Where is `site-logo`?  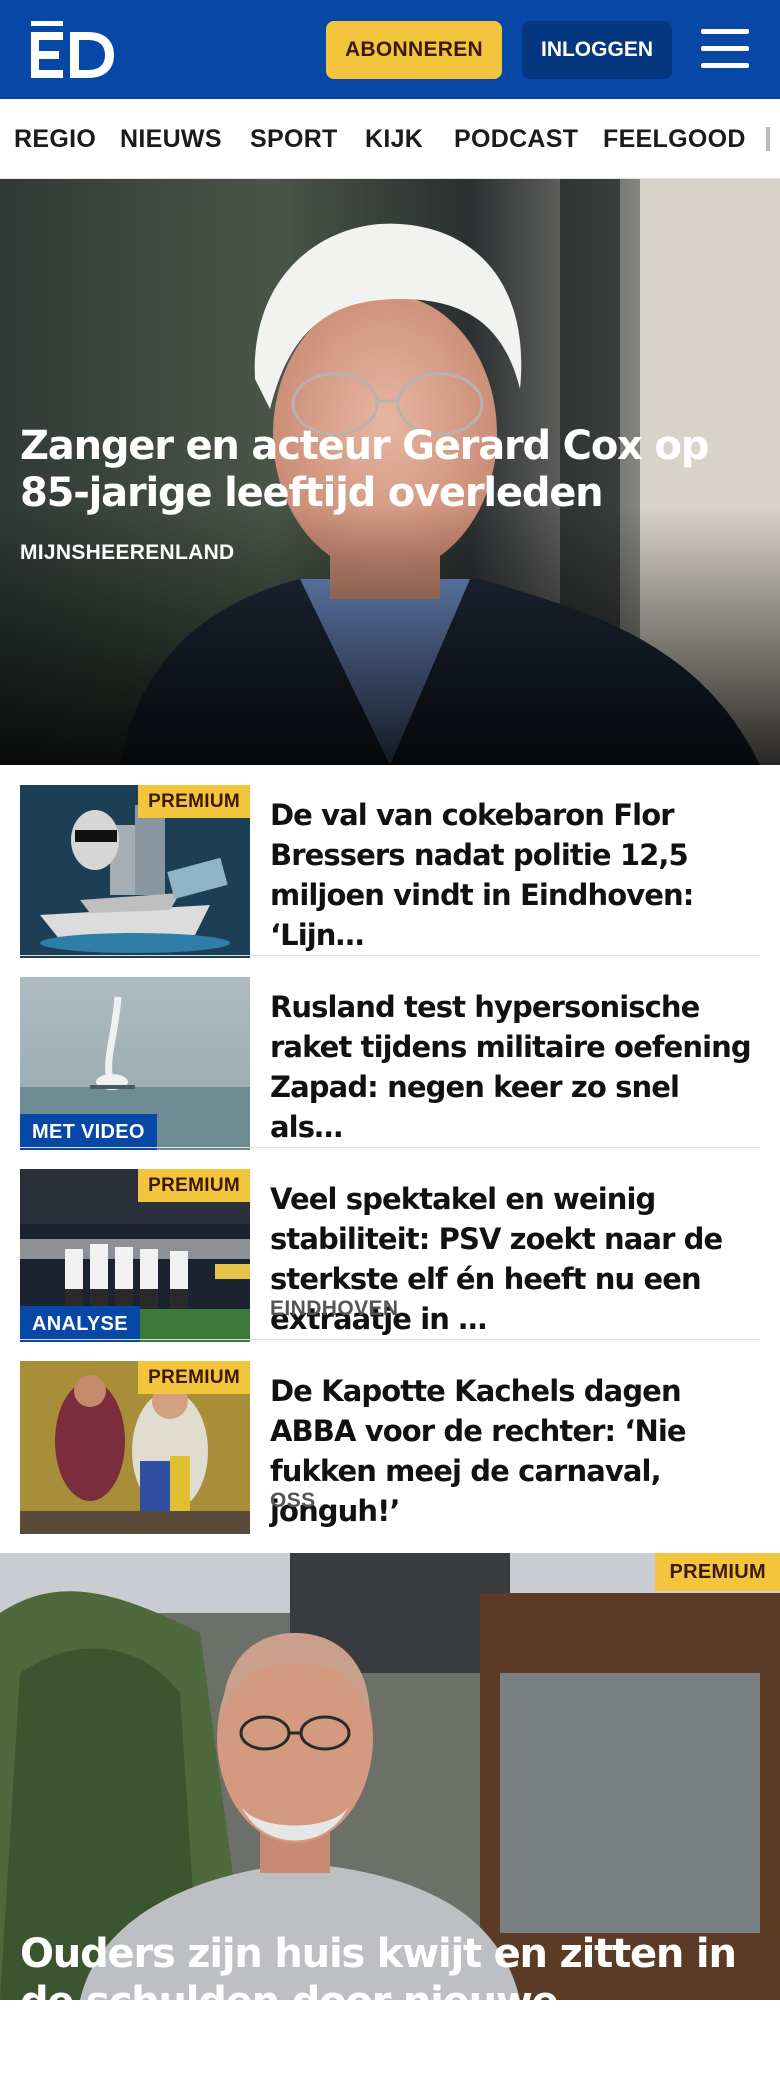
site-logo is located at coordinates (72, 50).